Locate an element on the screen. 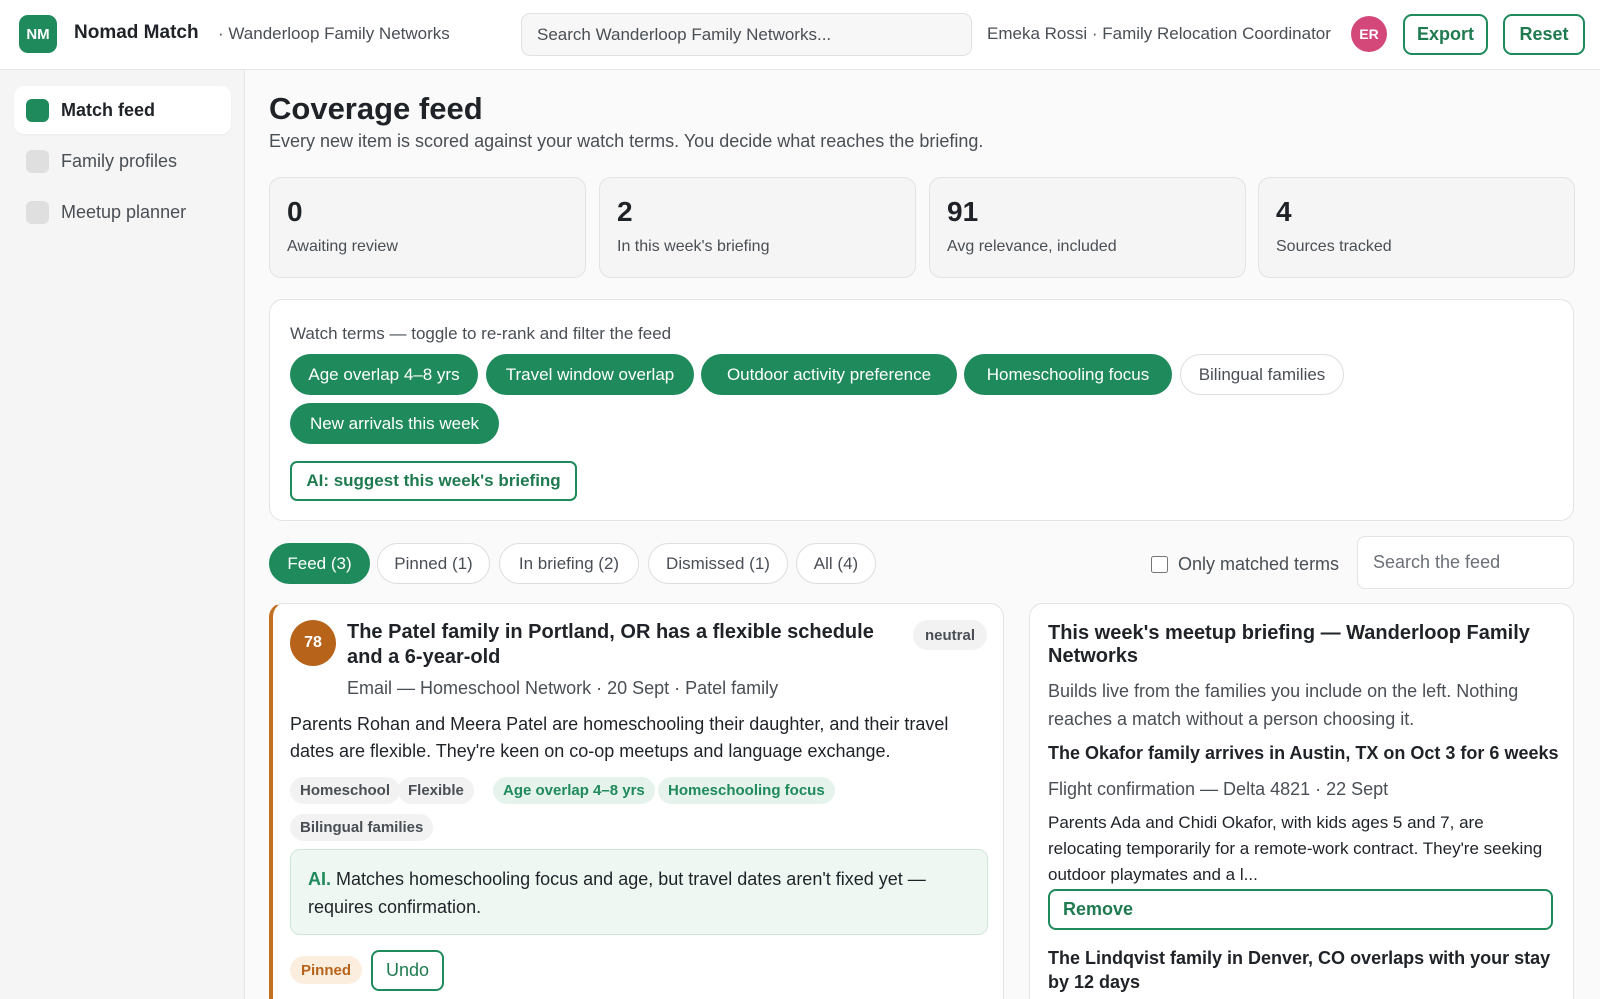  term-chip: New arrivals this week is located at coordinates (394, 423).